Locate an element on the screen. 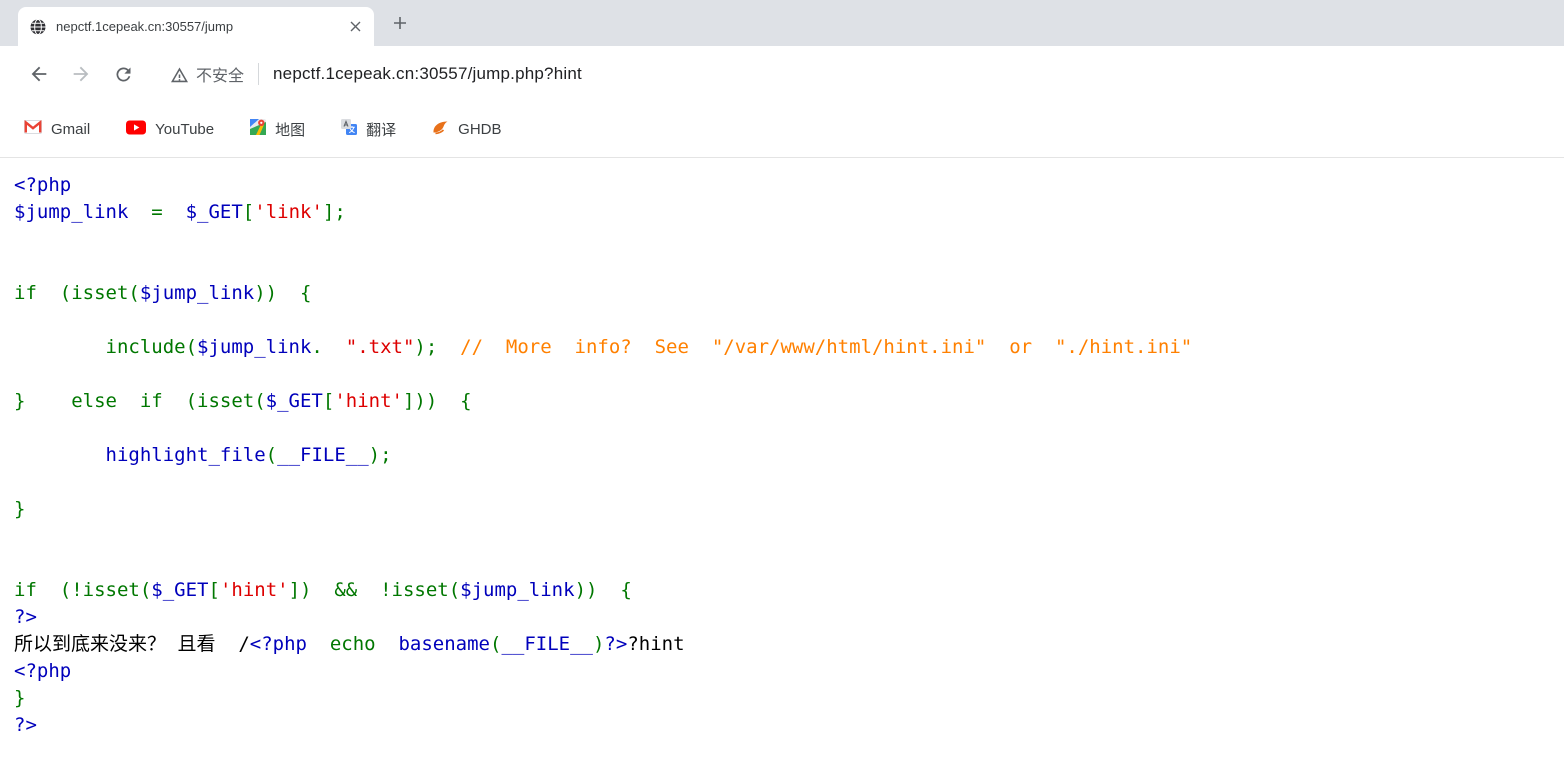  security-chip: 不安全 is located at coordinates (207, 74).